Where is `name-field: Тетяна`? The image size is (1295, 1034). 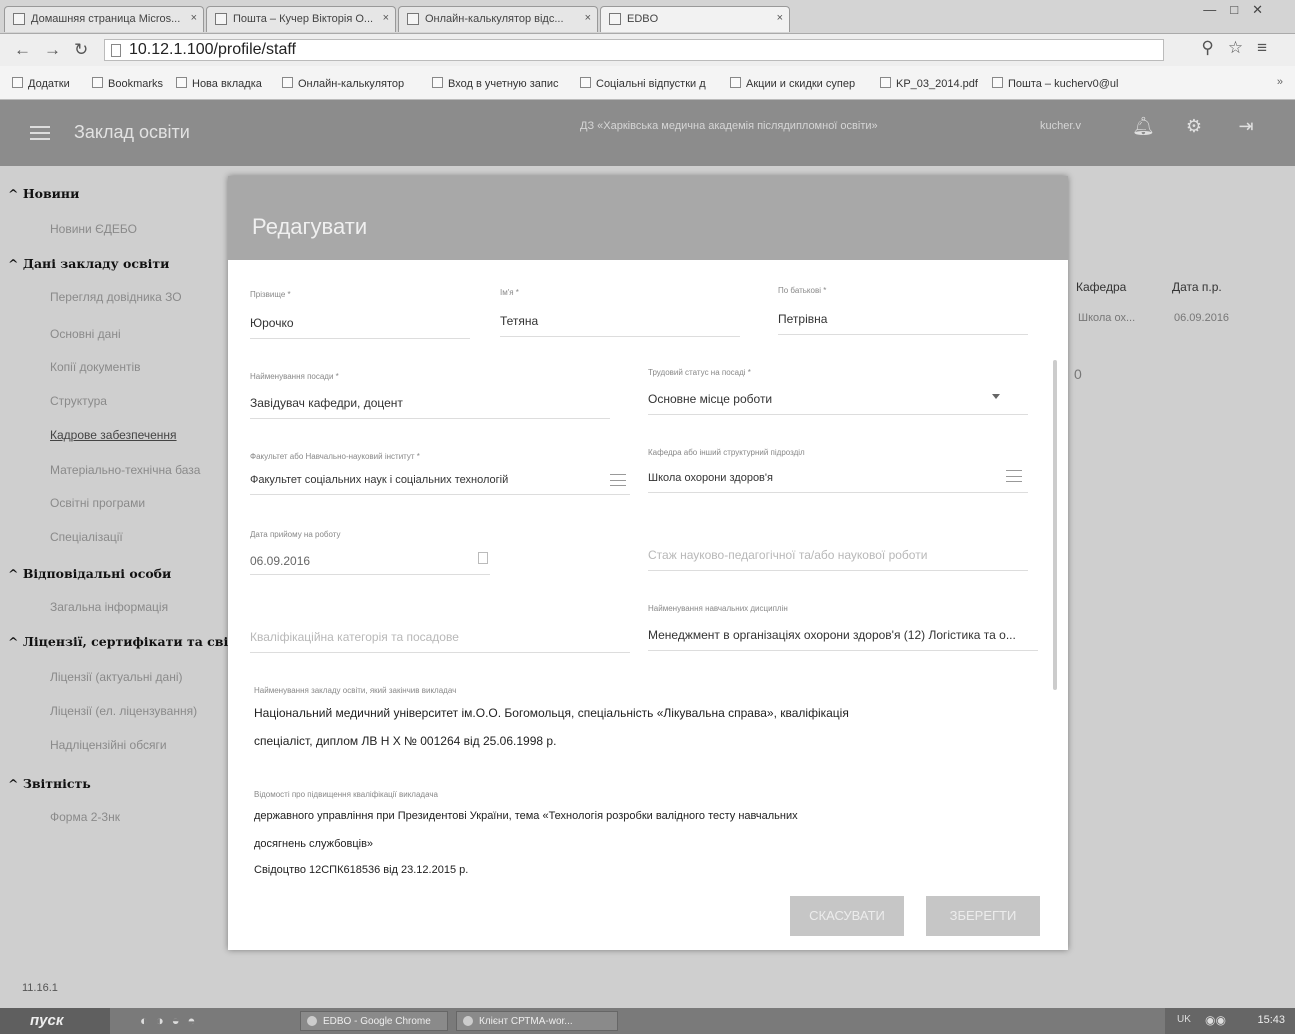
name-field: Тетяна is located at coordinates (519, 321).